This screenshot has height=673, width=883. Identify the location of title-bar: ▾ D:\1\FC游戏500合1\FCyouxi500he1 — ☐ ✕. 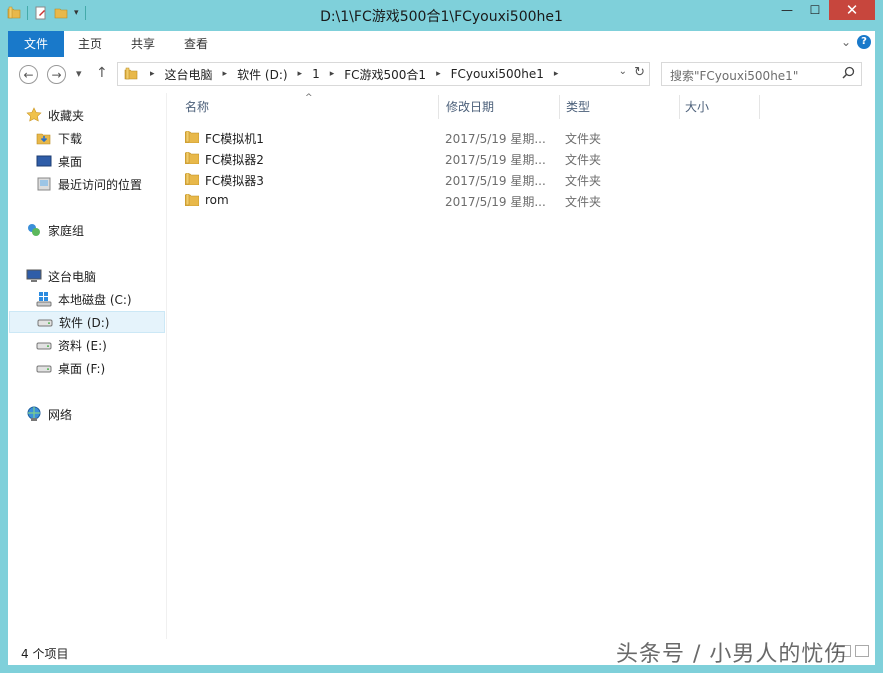
(441, 15).